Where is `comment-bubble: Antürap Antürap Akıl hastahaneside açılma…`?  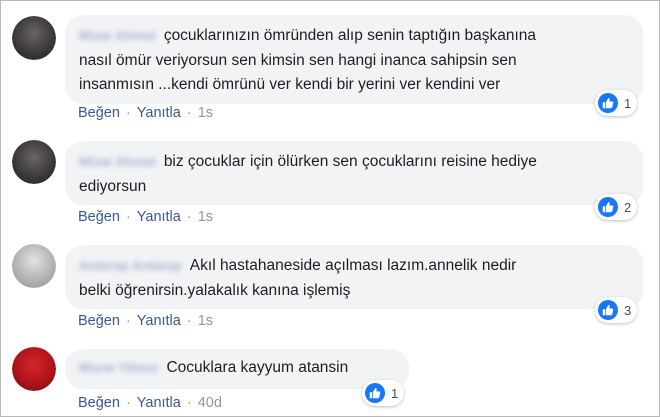 comment-bubble: Antürap Antürap Akıl hastahaneside açılma… is located at coordinates (354, 277).